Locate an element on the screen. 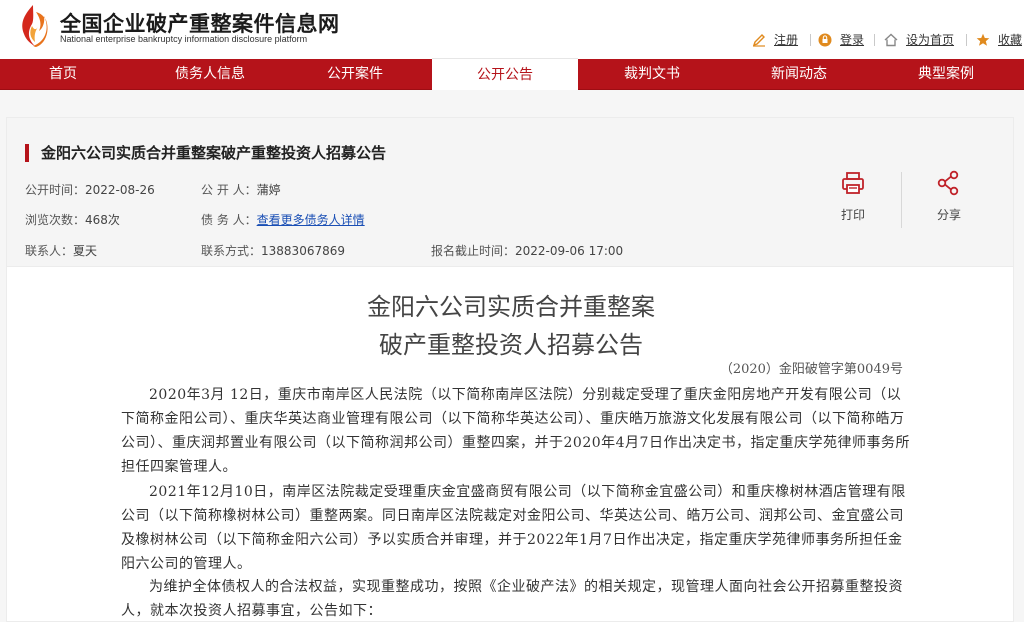  share-label: 分享 is located at coordinates (948, 215).